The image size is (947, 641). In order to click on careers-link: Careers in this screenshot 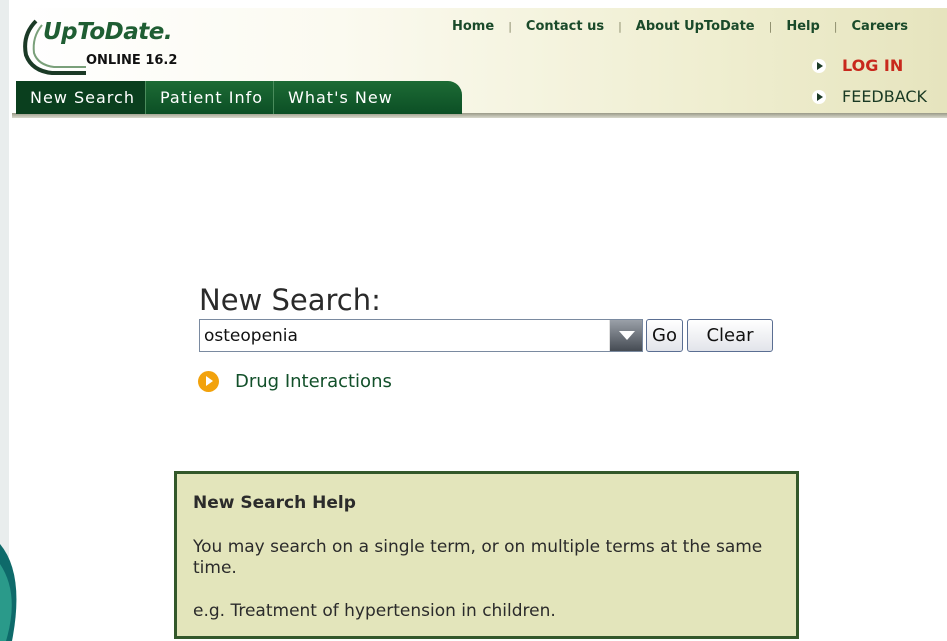, I will do `click(880, 26)`.